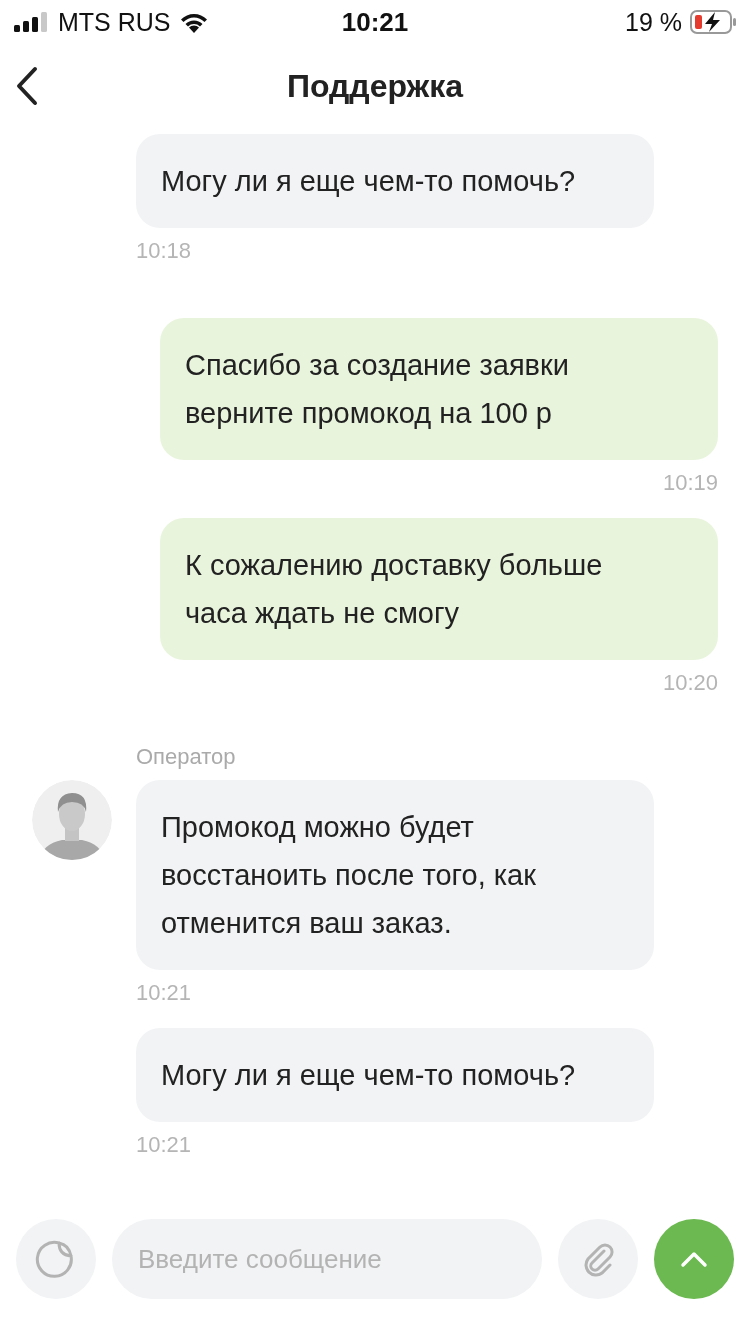 This screenshot has height=1334, width=750. Describe the element at coordinates (439, 589) in the screenshot. I see `message-bubble: К сожалению доставку больше часа ждать не смогу` at that location.